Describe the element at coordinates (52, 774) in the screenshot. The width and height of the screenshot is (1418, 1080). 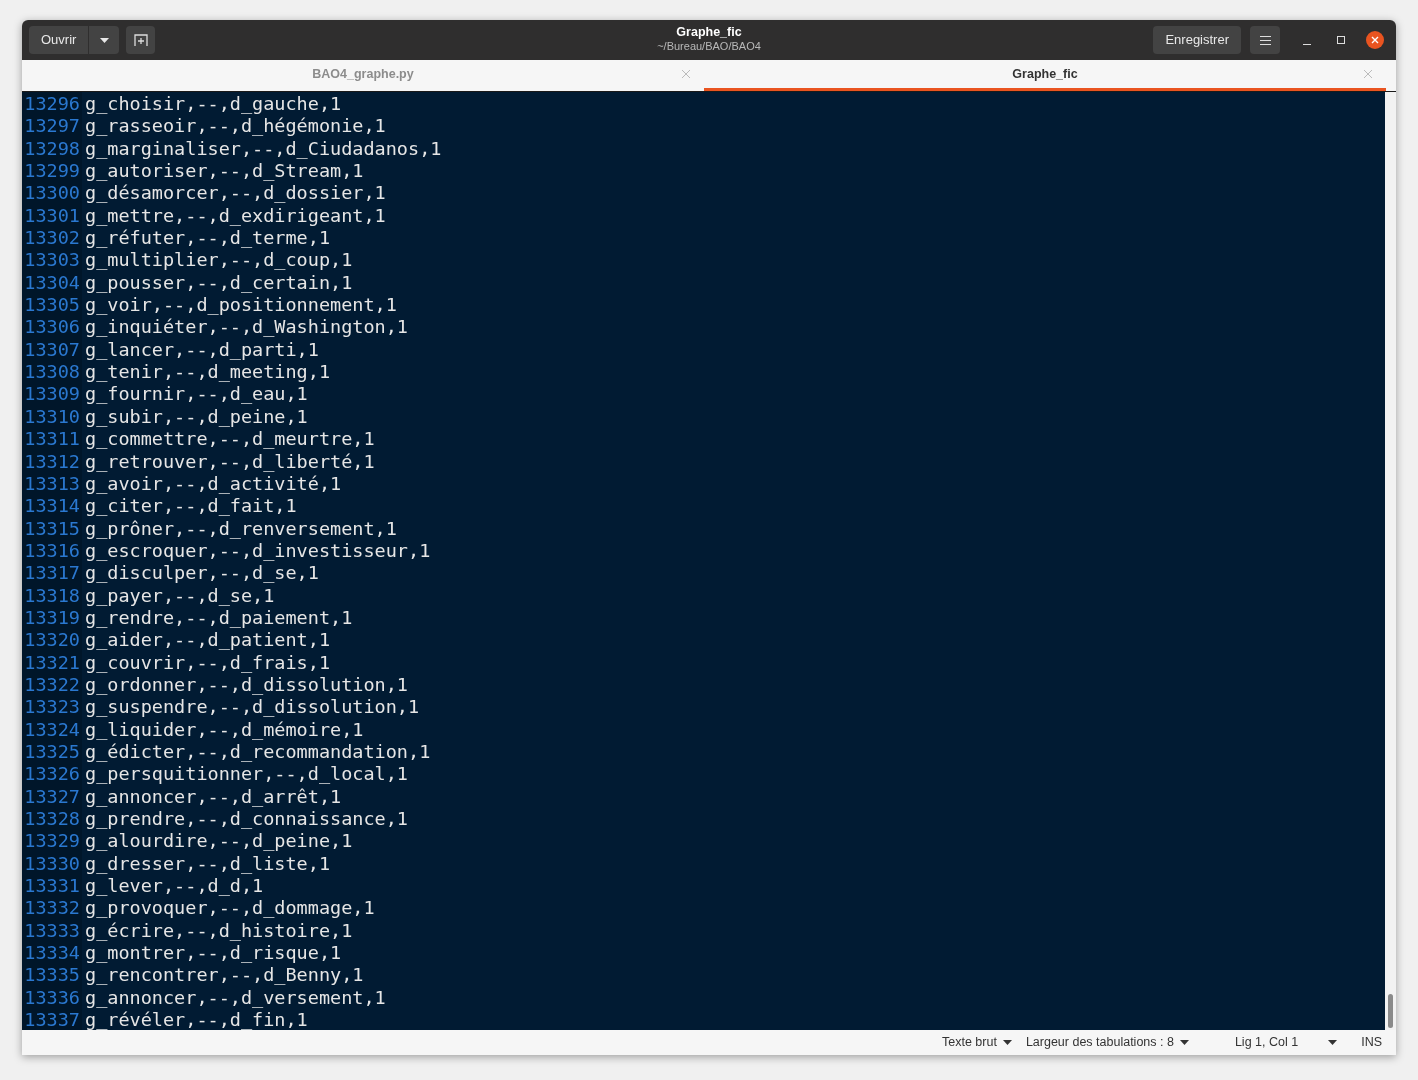
I see `line-number: 13326` at that location.